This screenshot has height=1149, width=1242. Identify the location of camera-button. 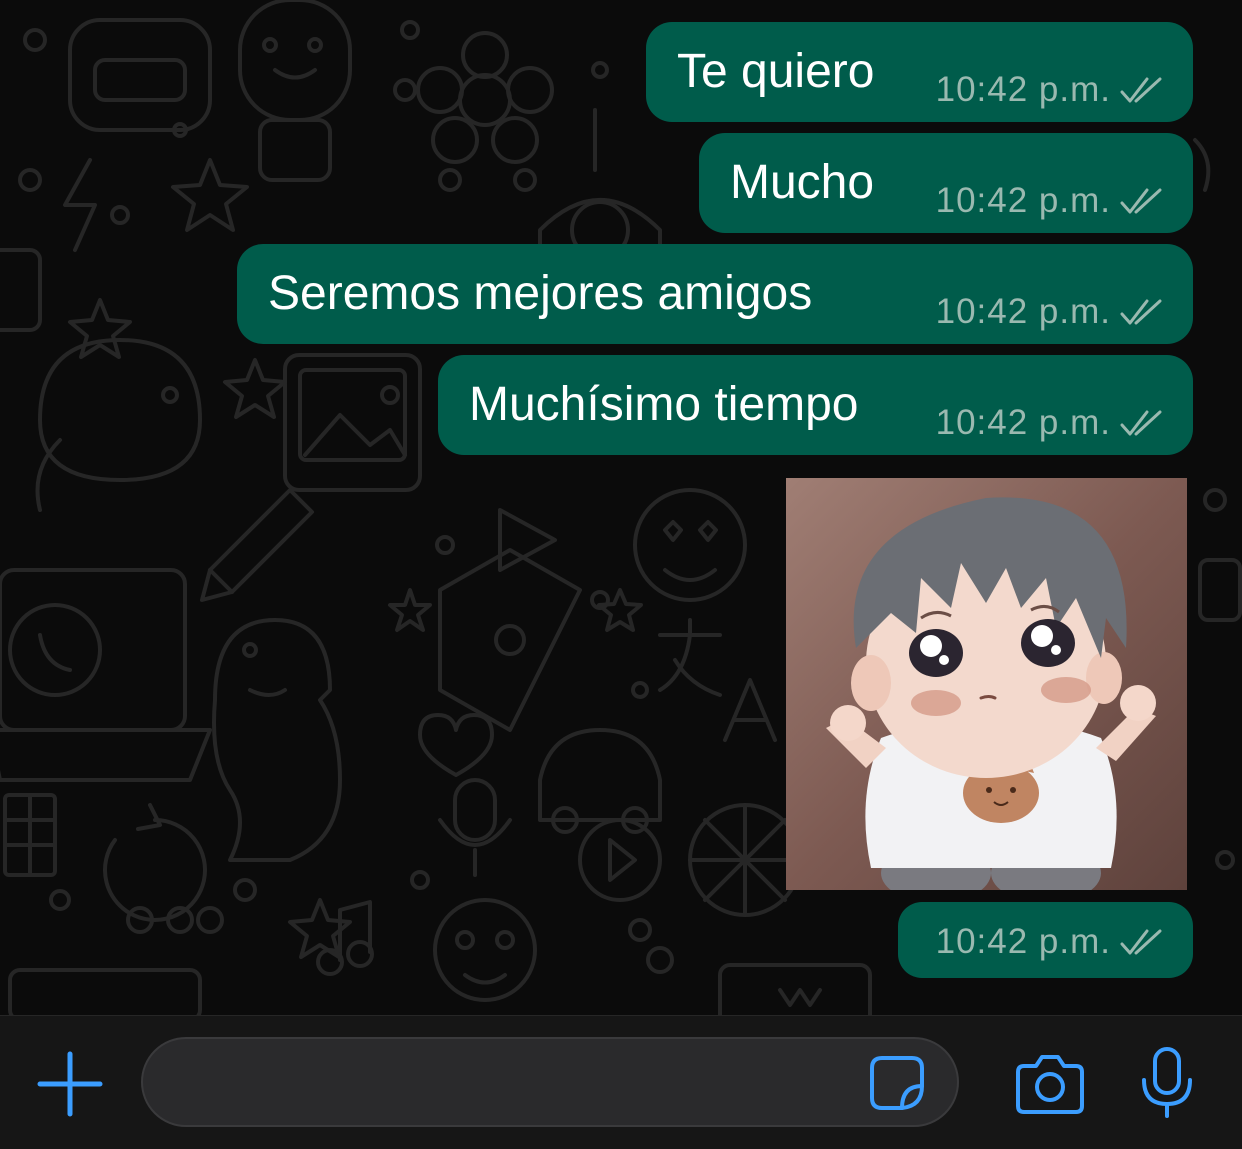
(1050, 1083).